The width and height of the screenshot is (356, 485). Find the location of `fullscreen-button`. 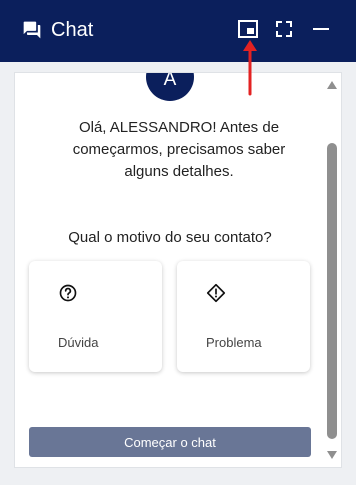

fullscreen-button is located at coordinates (284, 29).